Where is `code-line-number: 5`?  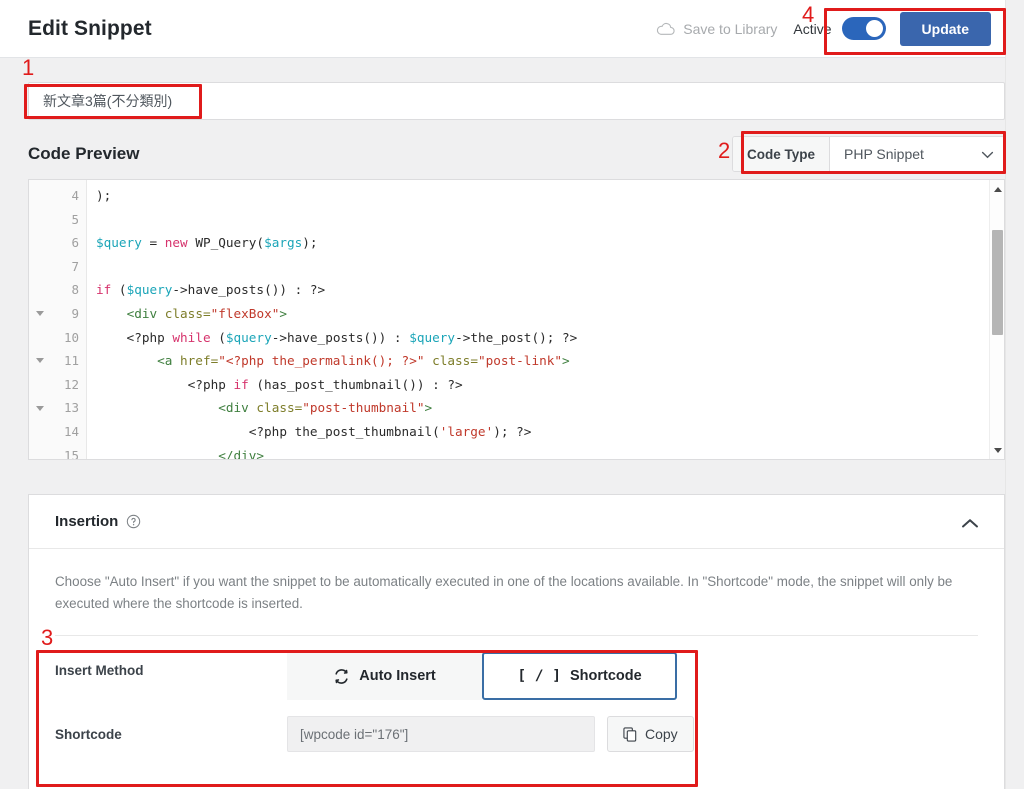
code-line-number: 5 is located at coordinates (75, 219).